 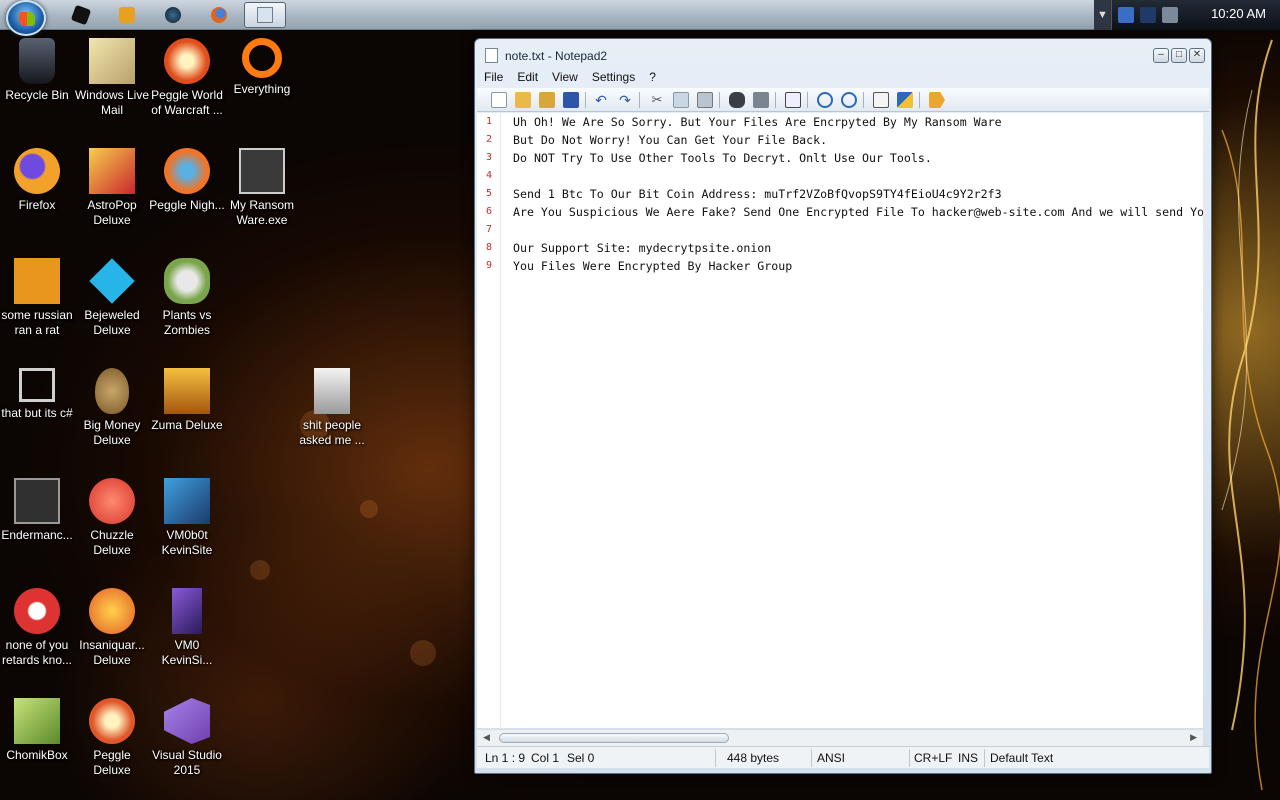 I want to click on line-number: 3, so click(x=489, y=157).